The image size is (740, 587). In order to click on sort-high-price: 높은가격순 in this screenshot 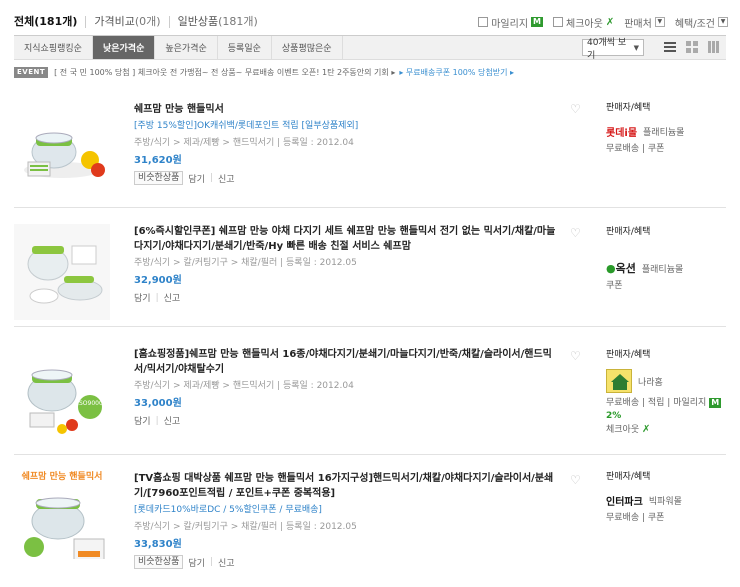, I will do `click(186, 47)`.